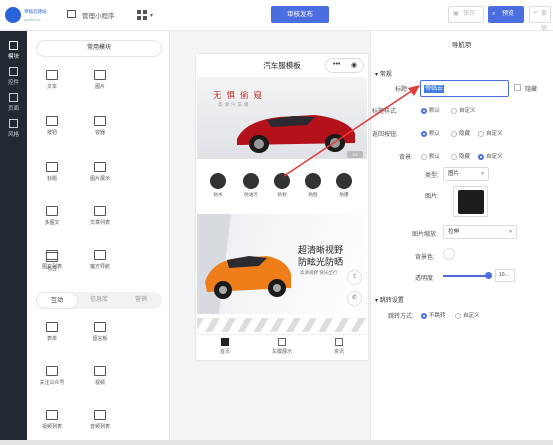 The width and height of the screenshot is (553, 445). I want to click on back-custom: 自定义, so click(490, 133).